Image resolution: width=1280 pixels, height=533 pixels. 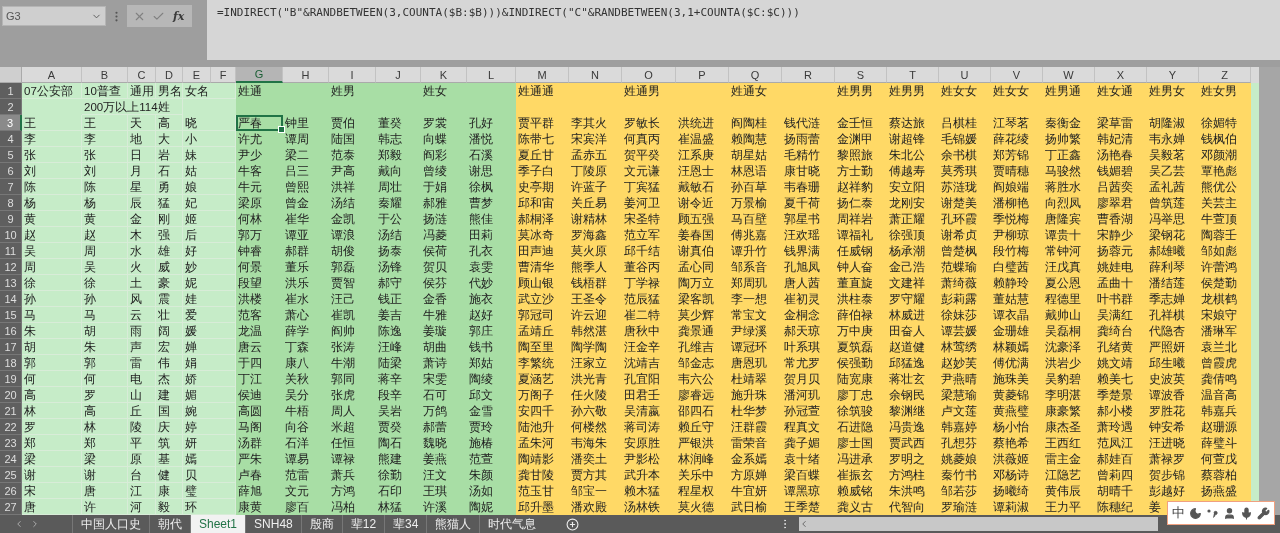 What do you see at coordinates (11, 219) in the screenshot?
I see `row-header: 9` at bounding box center [11, 219].